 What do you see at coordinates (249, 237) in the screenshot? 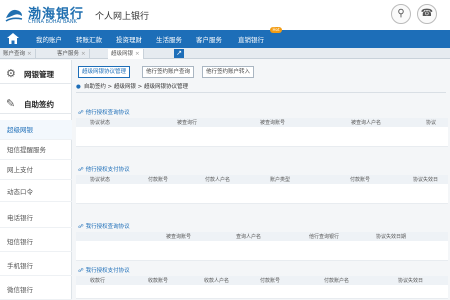
I see `column-header: 查询人户名` at bounding box center [249, 237].